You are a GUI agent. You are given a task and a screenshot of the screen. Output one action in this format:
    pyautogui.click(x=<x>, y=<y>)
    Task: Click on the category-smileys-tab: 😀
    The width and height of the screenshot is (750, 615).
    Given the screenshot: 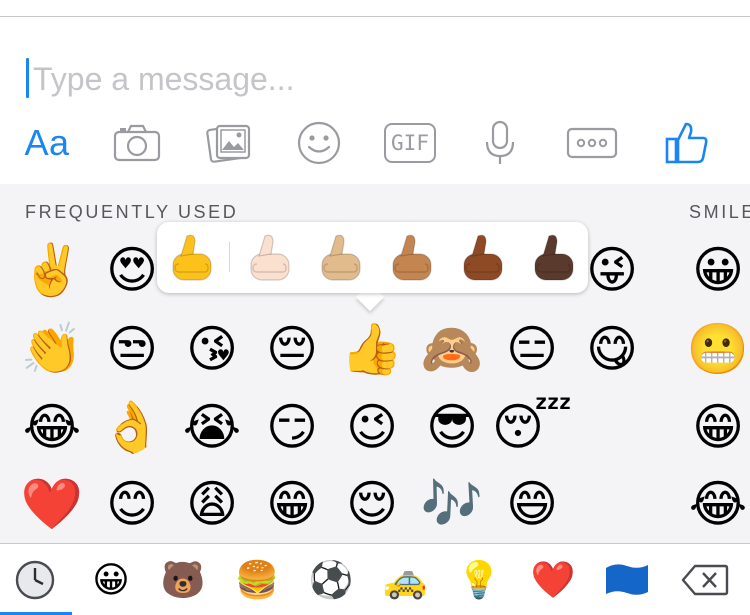 What is the action you would take?
    pyautogui.click(x=111, y=580)
    